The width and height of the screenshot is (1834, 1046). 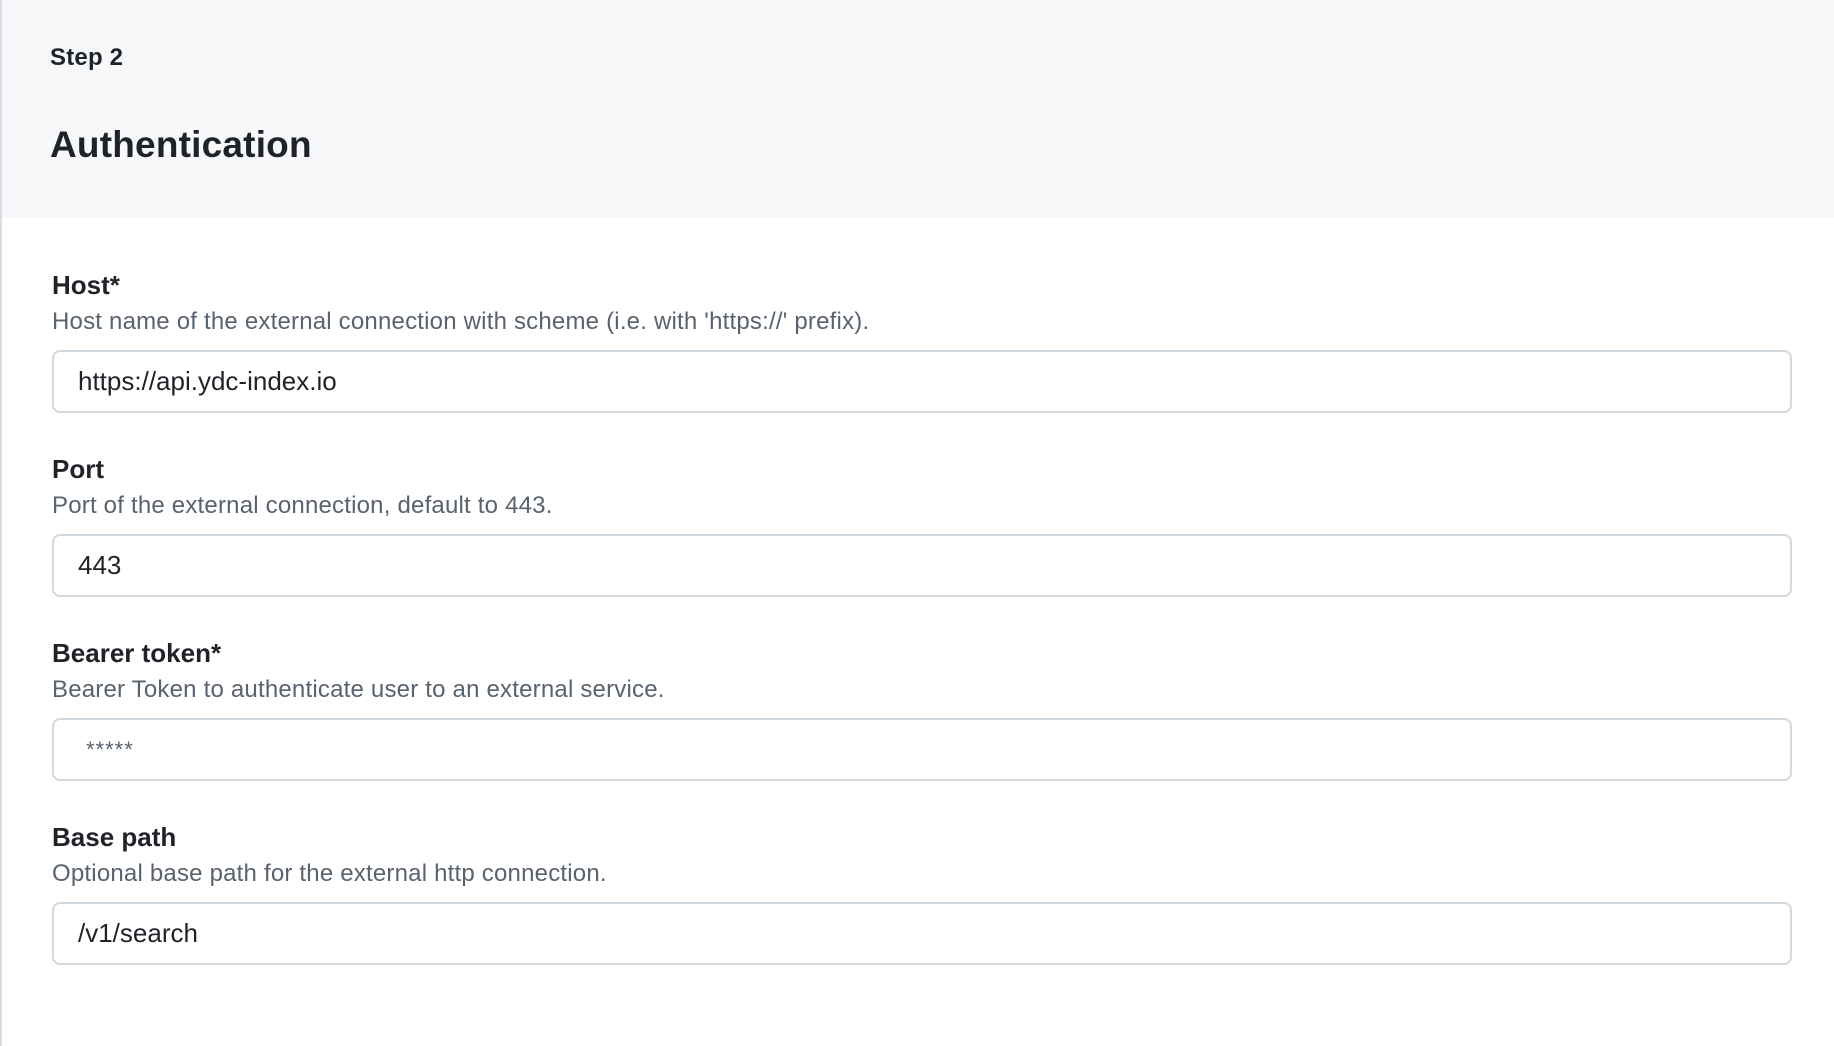 I want to click on port-label: Port, so click(x=78, y=469).